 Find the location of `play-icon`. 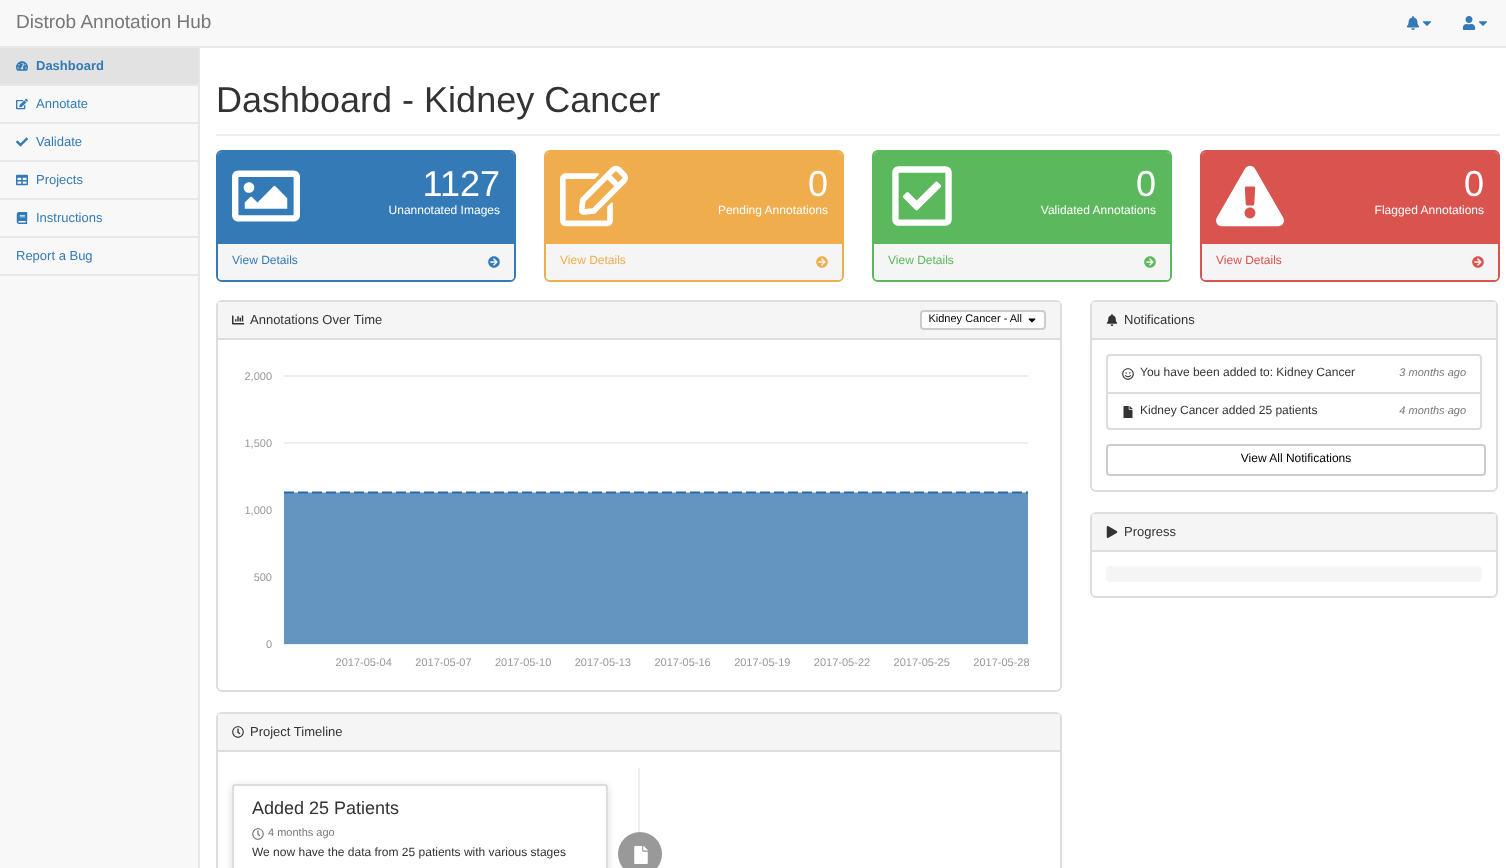

play-icon is located at coordinates (1112, 532).